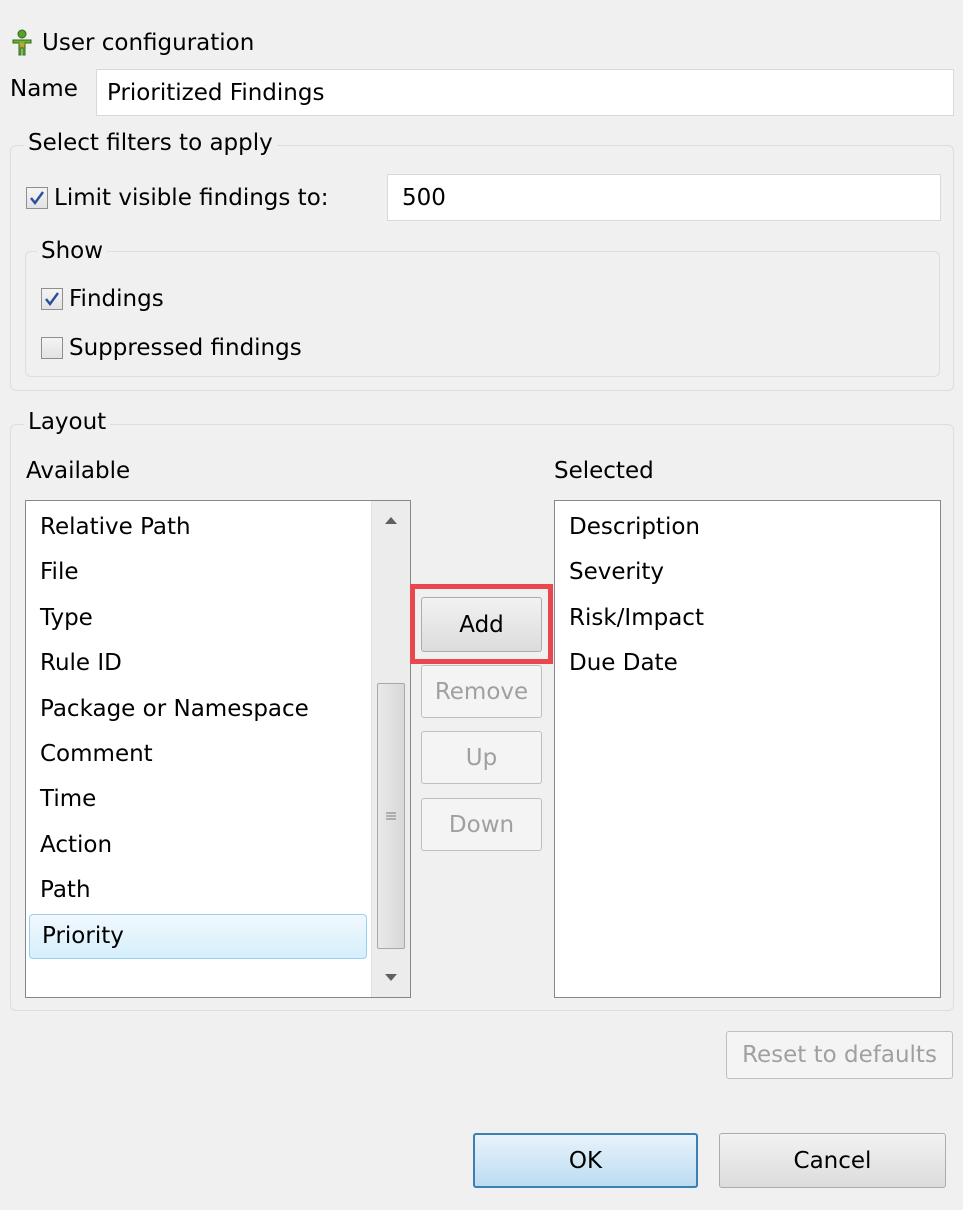 This screenshot has height=1210, width=963. Describe the element at coordinates (198, 663) in the screenshot. I see `available-item-rule-id: Rule ID` at that location.